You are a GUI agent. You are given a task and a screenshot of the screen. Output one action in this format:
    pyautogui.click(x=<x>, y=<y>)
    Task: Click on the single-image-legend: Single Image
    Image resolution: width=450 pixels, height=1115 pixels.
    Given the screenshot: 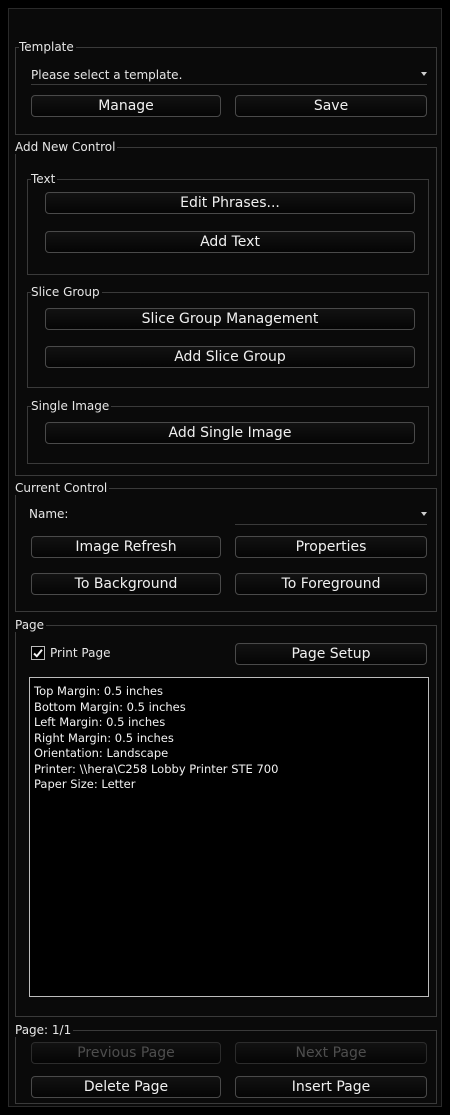 What is the action you would take?
    pyautogui.click(x=71, y=406)
    